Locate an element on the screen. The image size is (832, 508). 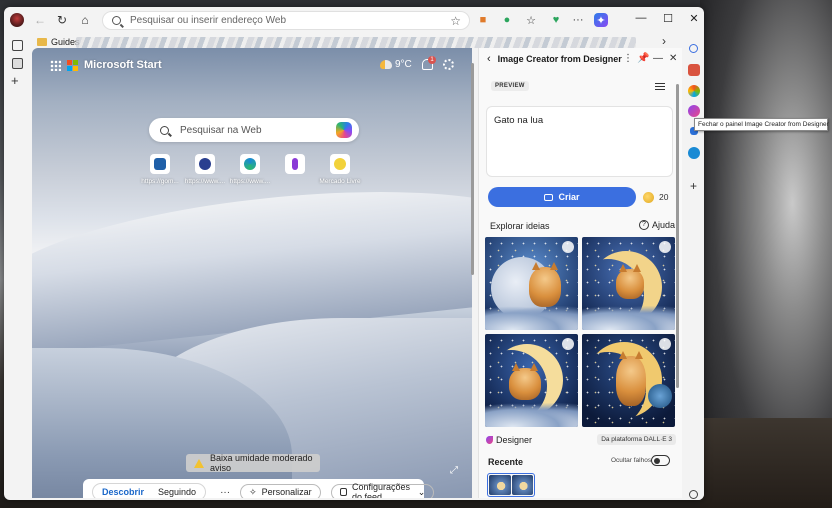
extension-icon: ■ is located at coordinates (483, 20).